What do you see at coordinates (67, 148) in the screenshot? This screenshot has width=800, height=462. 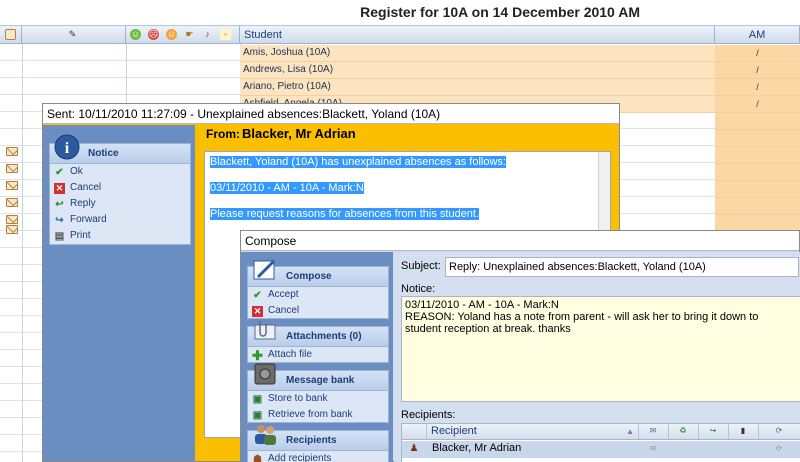 I see `svg-text: i` at bounding box center [67, 148].